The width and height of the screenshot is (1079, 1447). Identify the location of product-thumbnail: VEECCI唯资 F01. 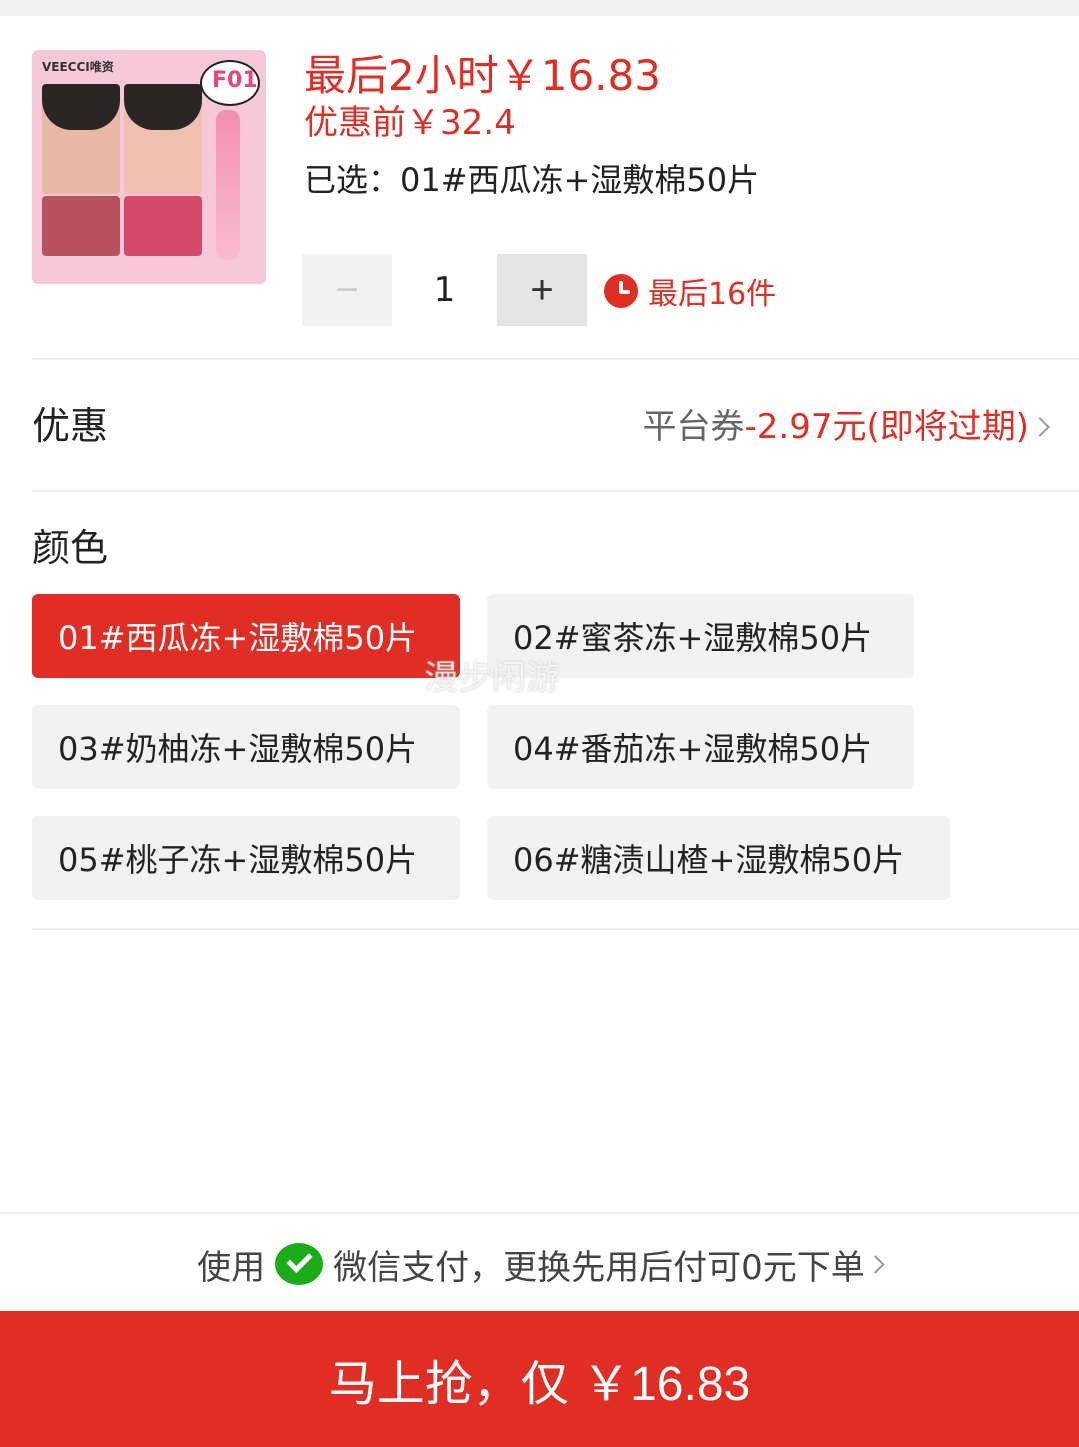
(149, 167).